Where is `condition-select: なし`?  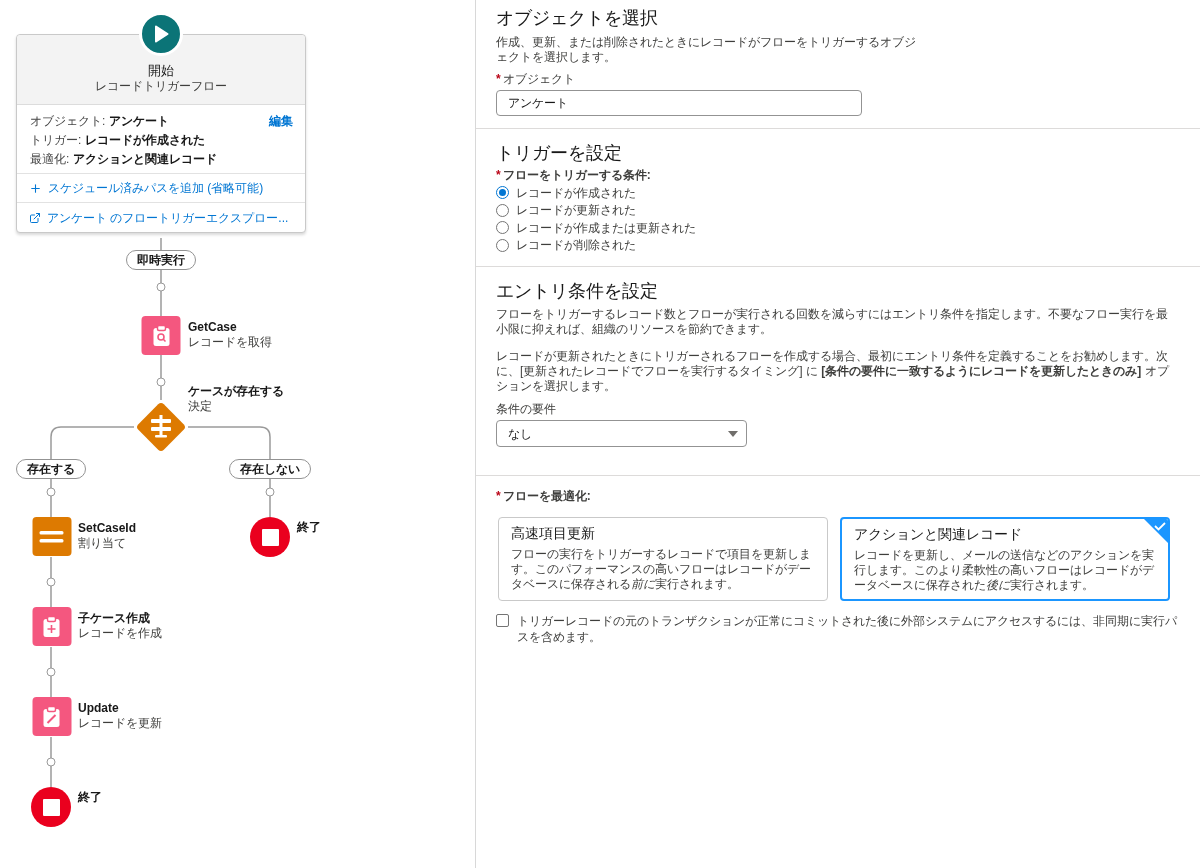 condition-select: なし is located at coordinates (621, 433).